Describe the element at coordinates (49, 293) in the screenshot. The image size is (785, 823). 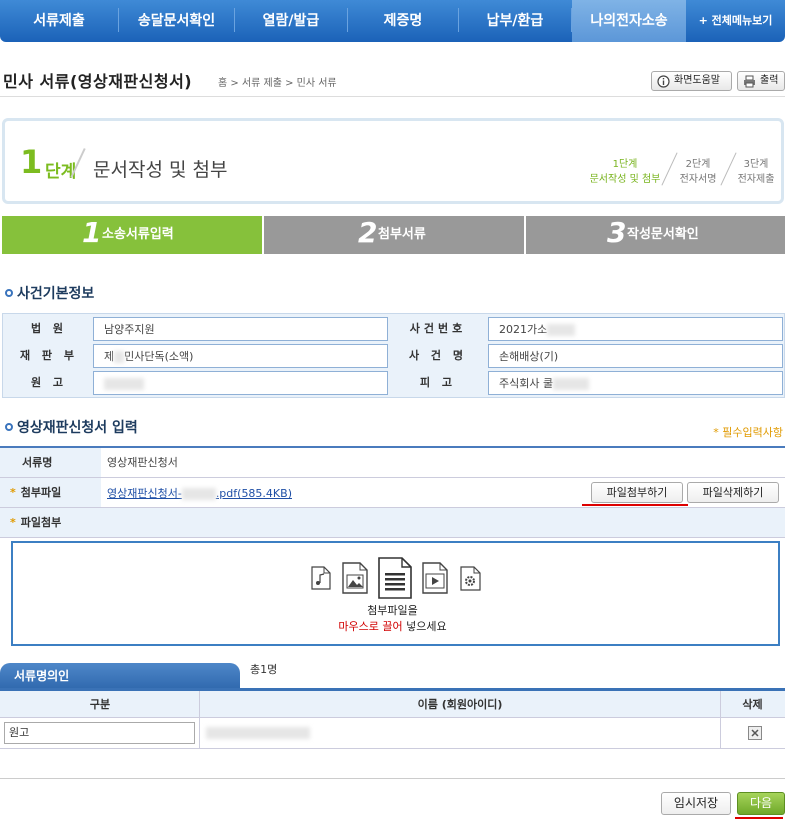
I see `case-section-title: 사건기본정보` at that location.